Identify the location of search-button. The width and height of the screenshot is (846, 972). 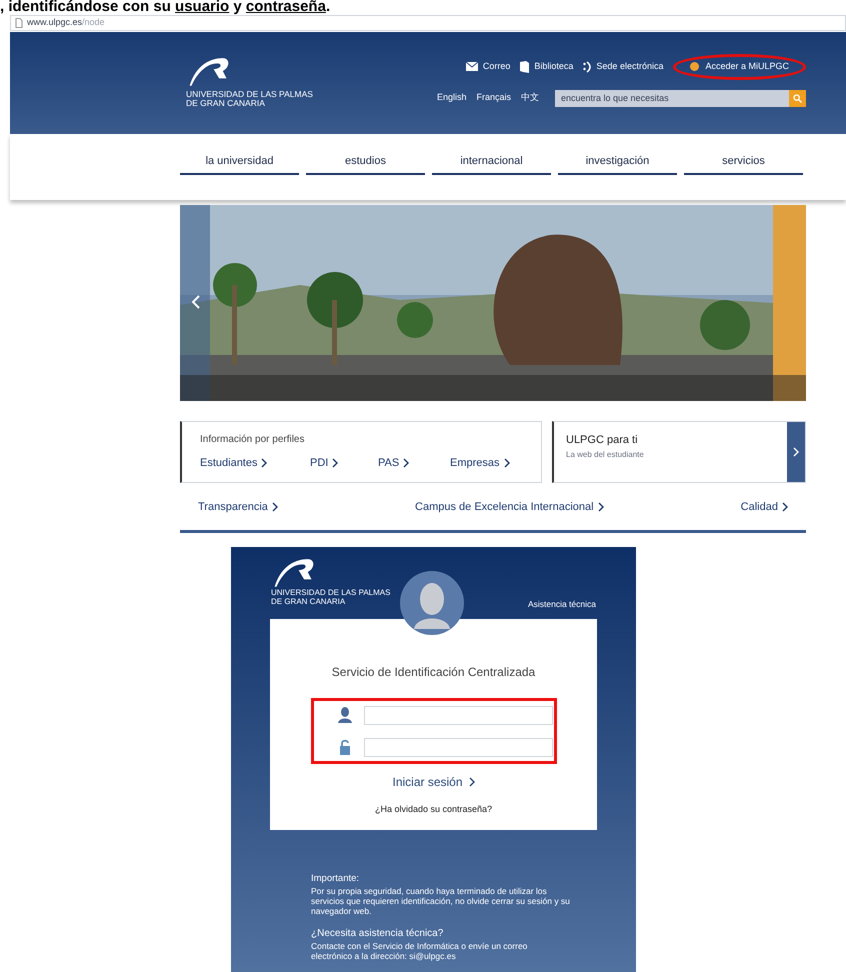
(797, 98).